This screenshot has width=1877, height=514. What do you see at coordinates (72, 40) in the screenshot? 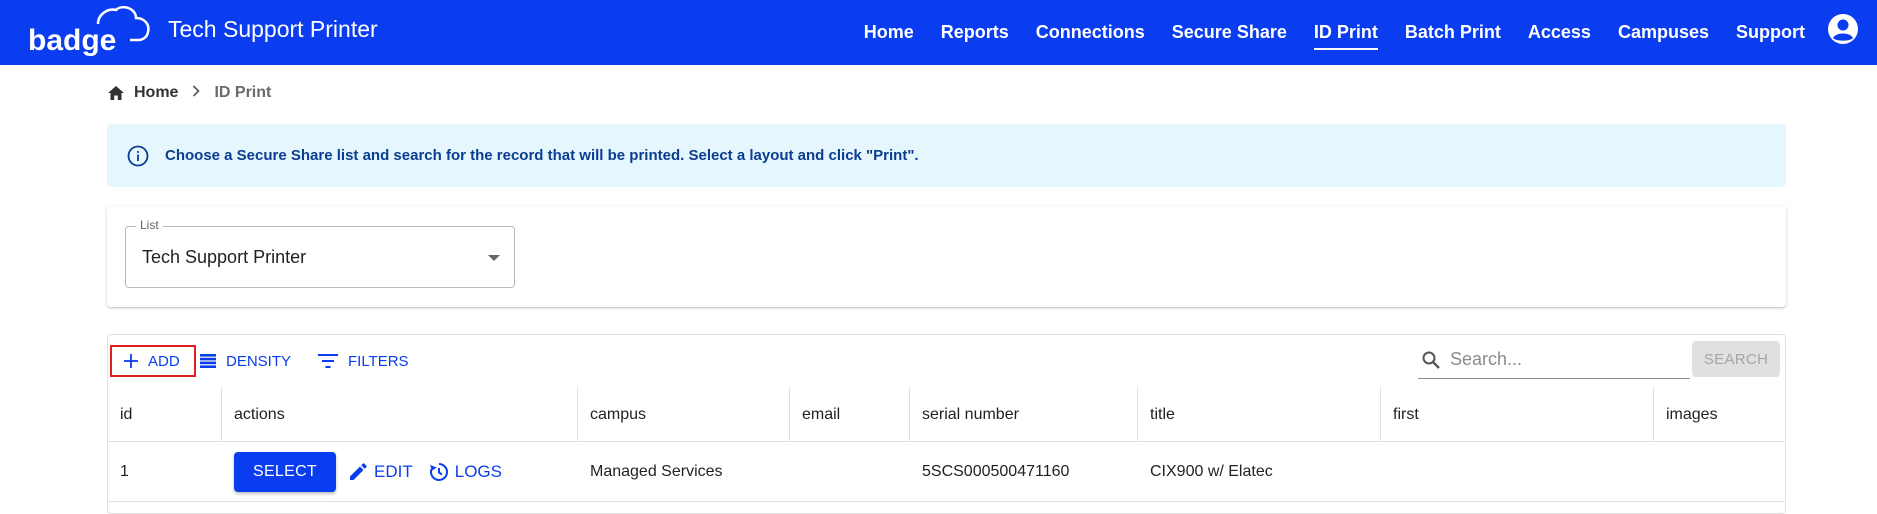
I see `svg-text: badge` at bounding box center [72, 40].